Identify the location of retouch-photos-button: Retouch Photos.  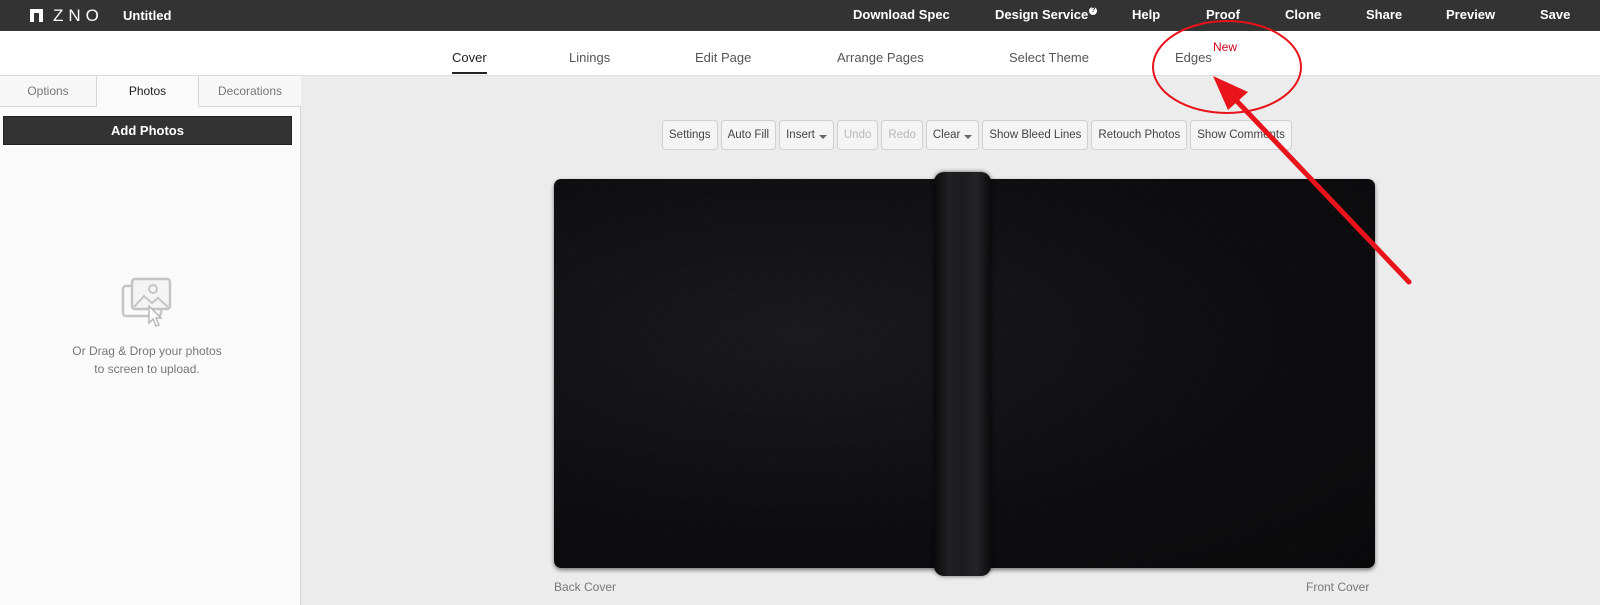
(1139, 135).